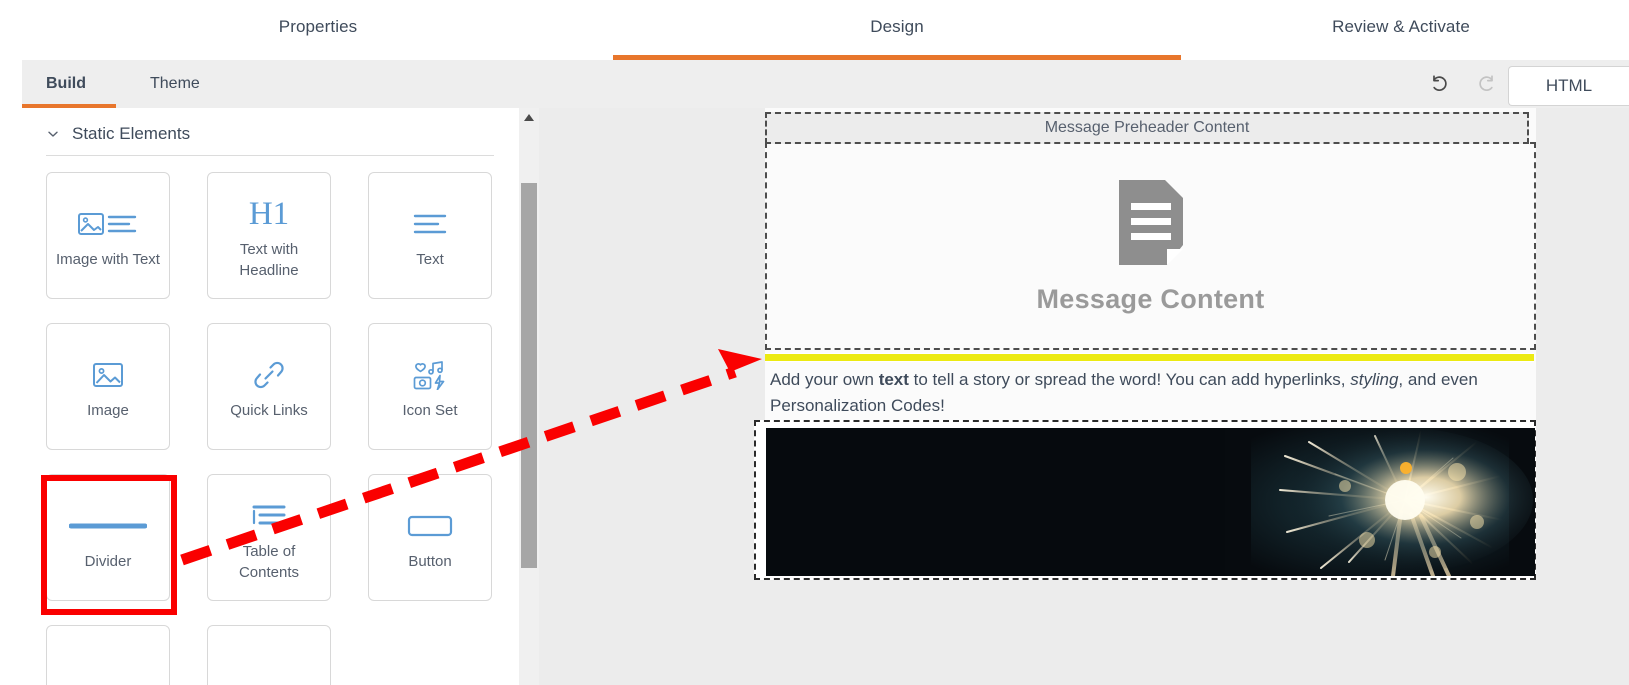 This screenshot has height=685, width=1629. Describe the element at coordinates (1401, 26) in the screenshot. I see `wizard-tab-review-activate-label: Review & Activate` at that location.